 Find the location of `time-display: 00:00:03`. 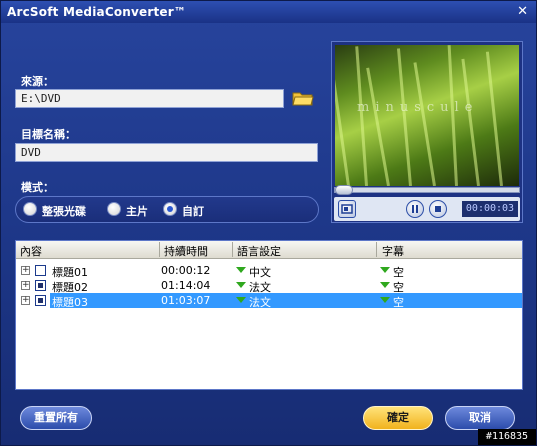

time-display: 00:00:03 is located at coordinates (490, 209).